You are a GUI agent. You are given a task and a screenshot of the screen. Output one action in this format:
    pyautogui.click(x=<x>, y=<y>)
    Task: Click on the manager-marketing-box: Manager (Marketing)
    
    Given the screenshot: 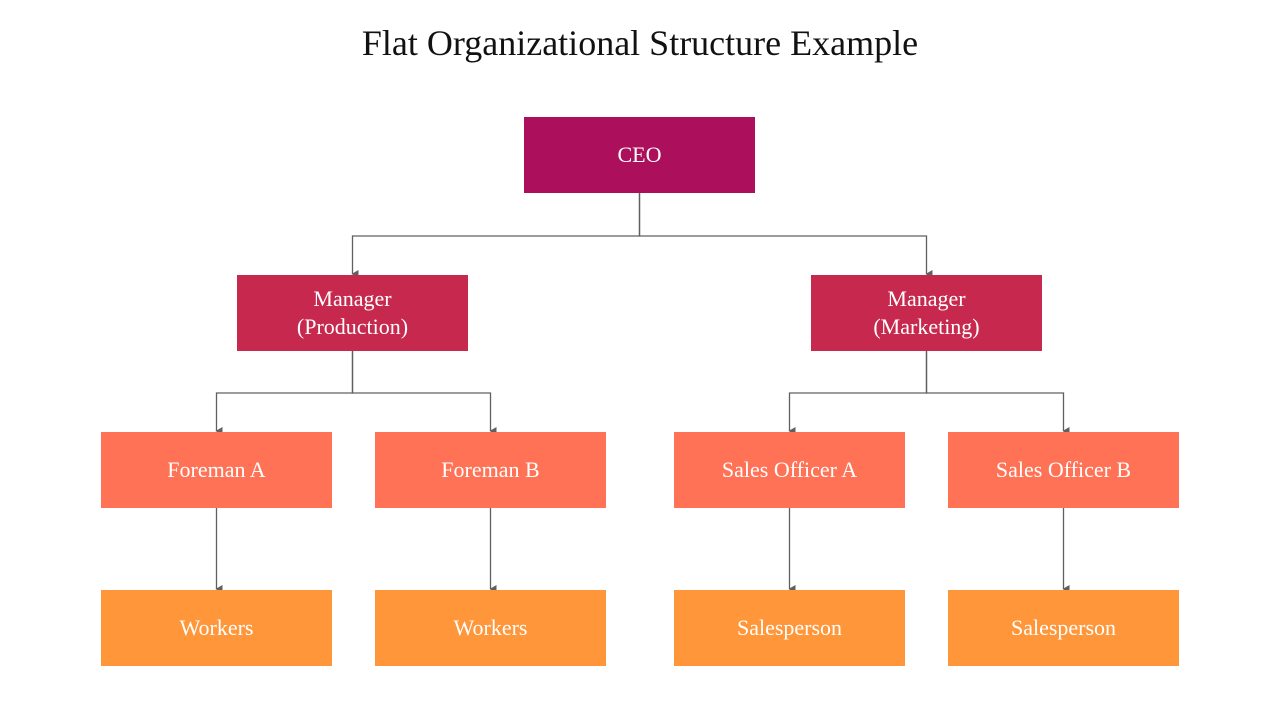 What is the action you would take?
    pyautogui.click(x=926, y=313)
    